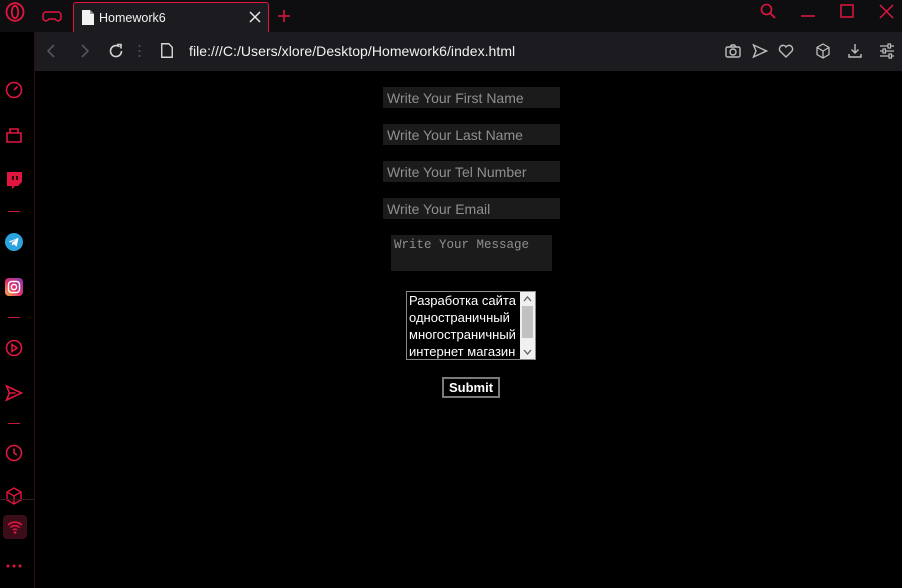  What do you see at coordinates (465, 351) in the screenshot?
I see `select-option: интернет магазин` at bounding box center [465, 351].